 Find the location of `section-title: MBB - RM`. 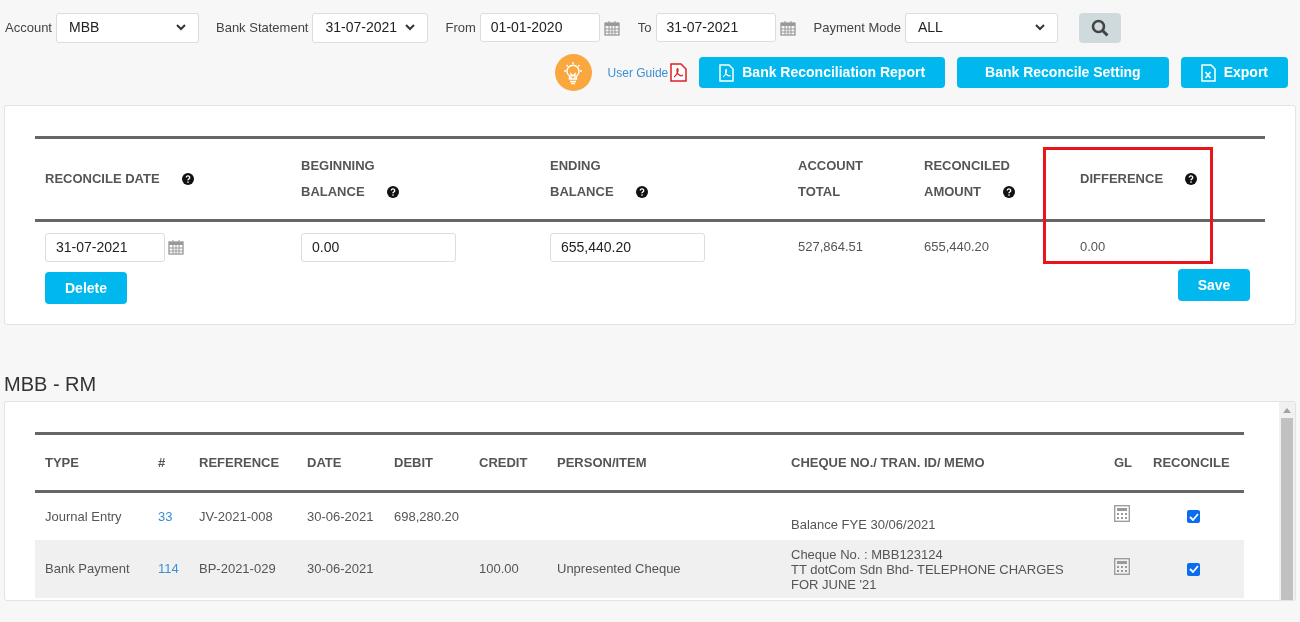

section-title: MBB - RM is located at coordinates (51, 384).